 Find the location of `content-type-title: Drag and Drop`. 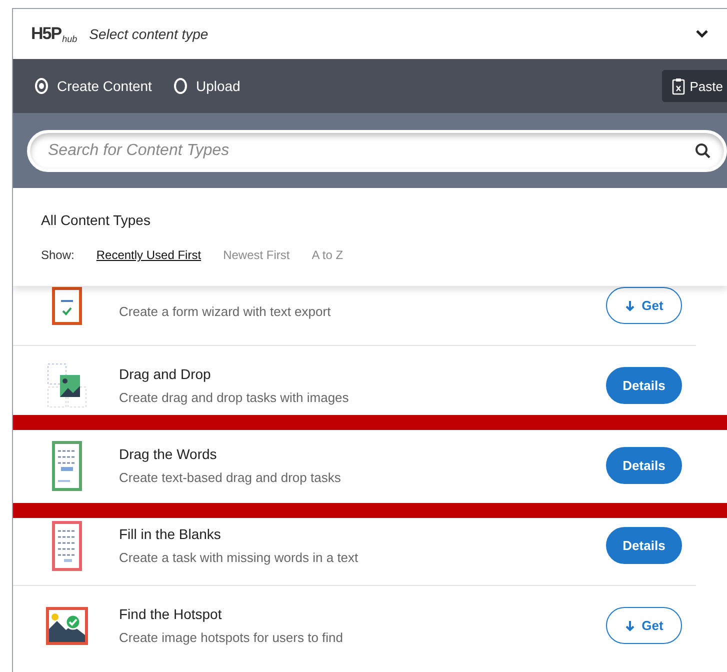

content-type-title: Drag and Drop is located at coordinates (165, 374).